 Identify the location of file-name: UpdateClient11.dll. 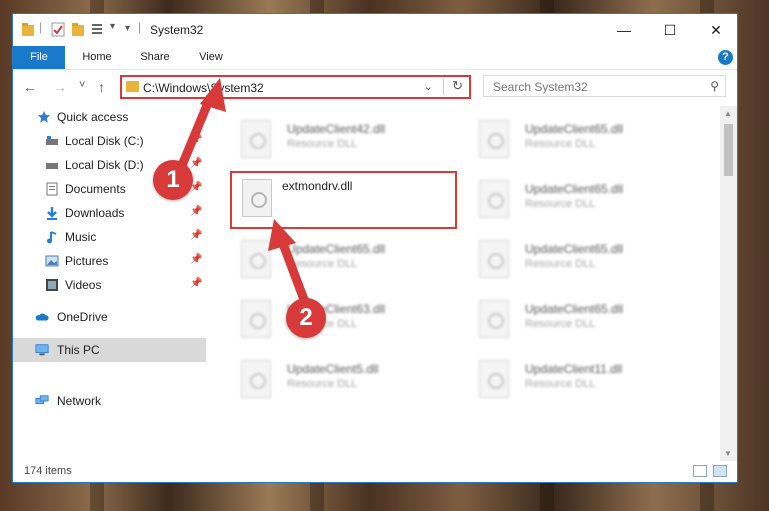
(574, 369).